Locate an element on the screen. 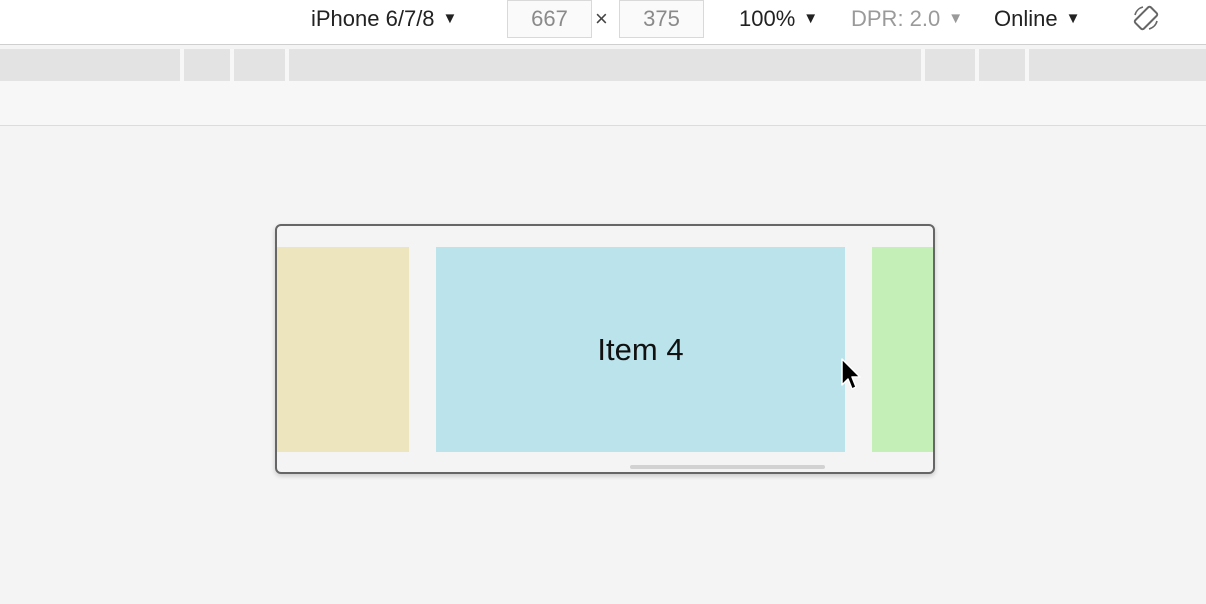 This screenshot has height=604, width=1206. times-icon: × is located at coordinates (601, 18).